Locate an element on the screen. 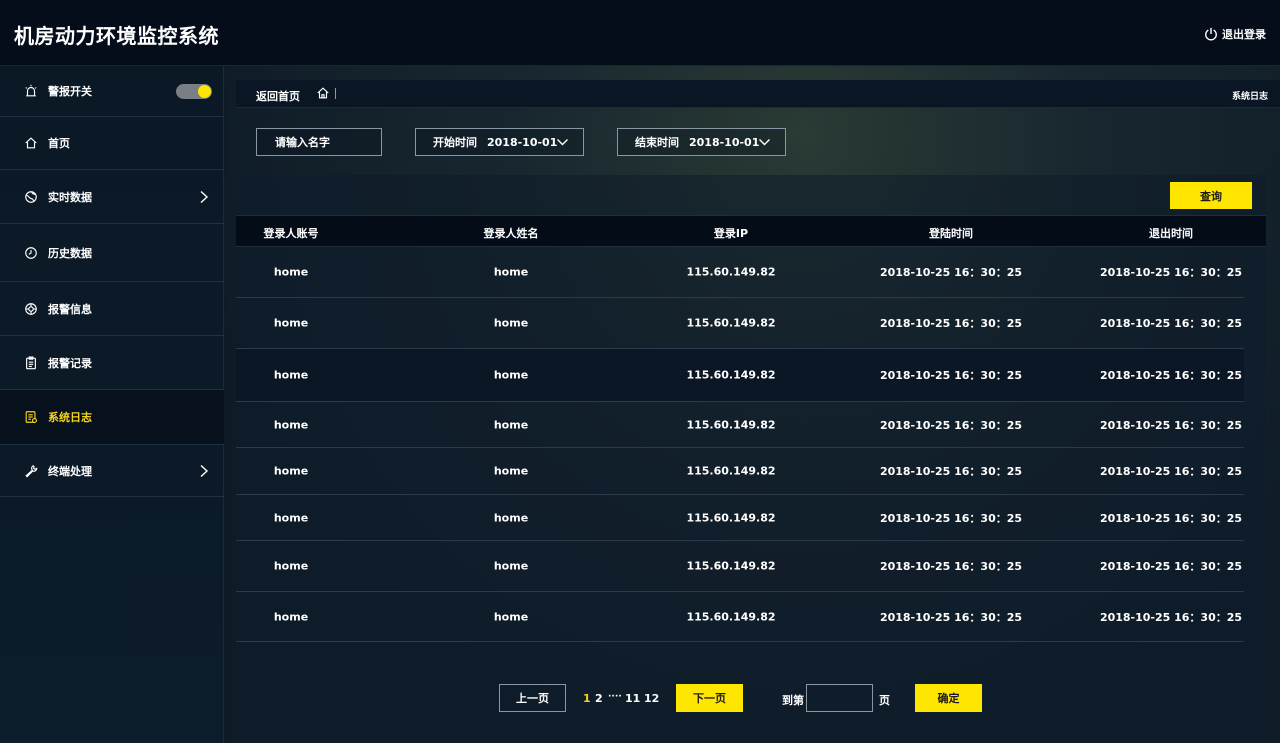 Image resolution: width=1280 pixels, height=743 pixels. app-title: 机房动力环境监控系统 is located at coordinates (116, 36).